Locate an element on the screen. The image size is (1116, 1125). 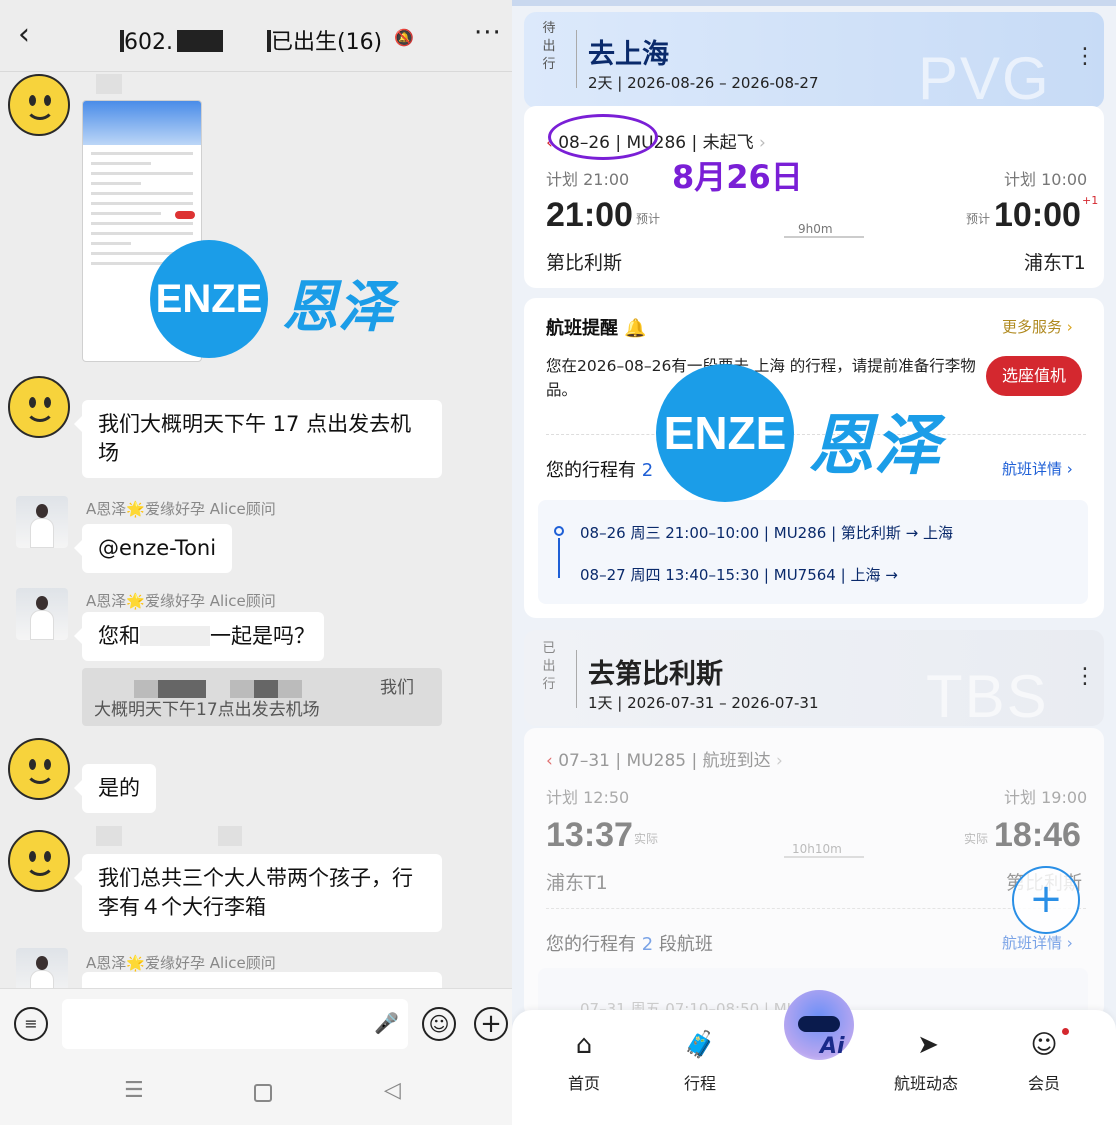
reminder-title: 航班提醒 🔔 is located at coordinates (596, 328).